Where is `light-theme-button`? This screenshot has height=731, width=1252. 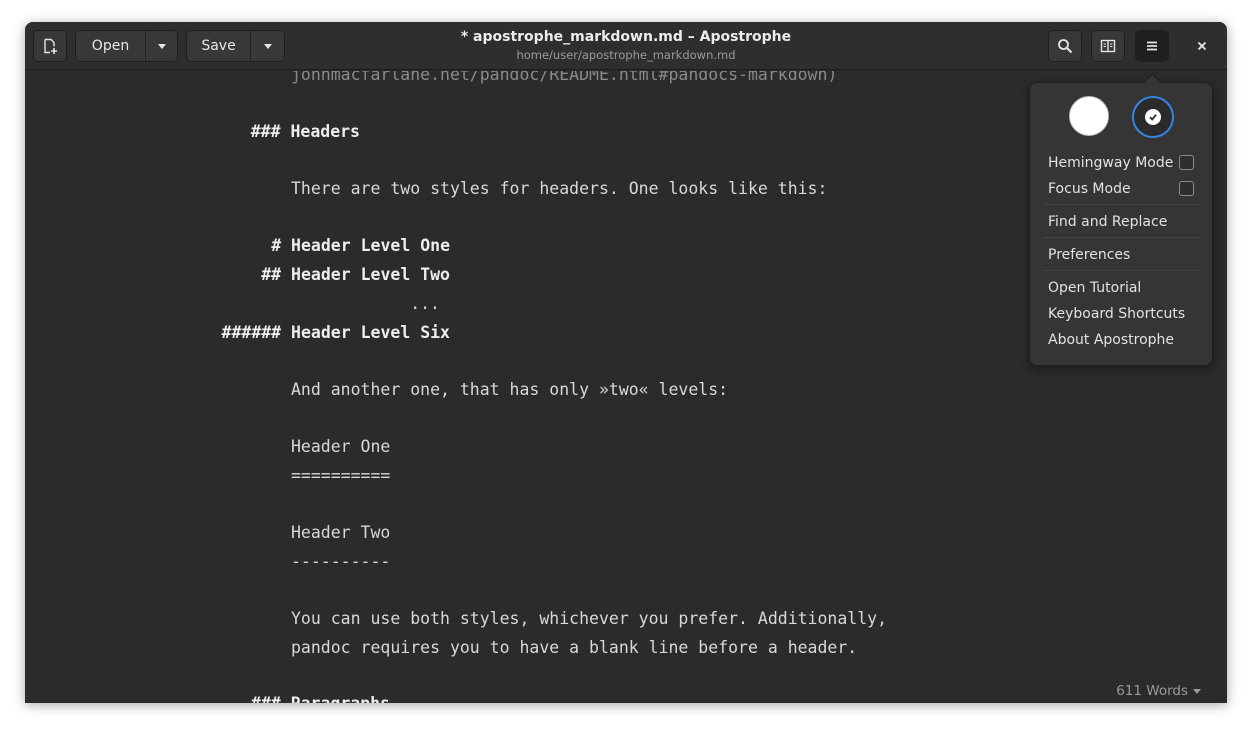 light-theme-button is located at coordinates (1089, 116).